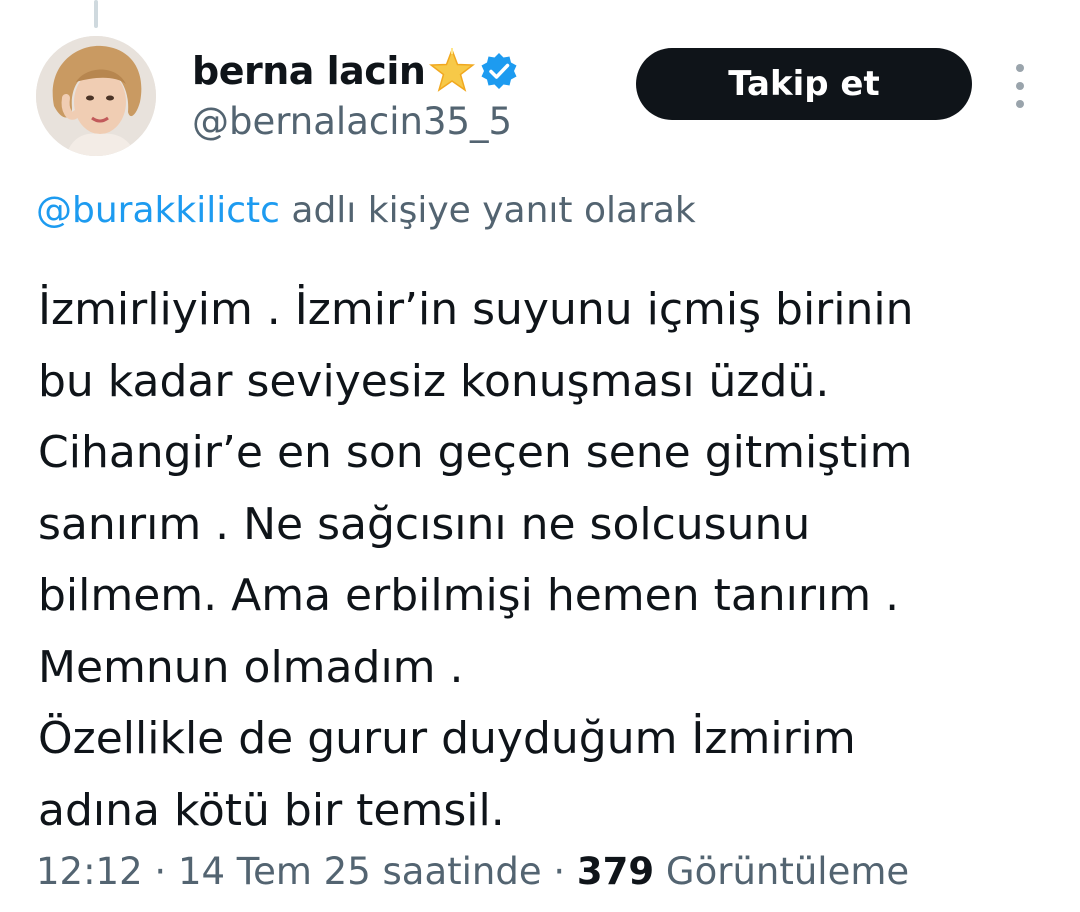 This screenshot has width=1080, height=912. What do you see at coordinates (89, 871) in the screenshot?
I see `tweet-time: 12:12` at bounding box center [89, 871].